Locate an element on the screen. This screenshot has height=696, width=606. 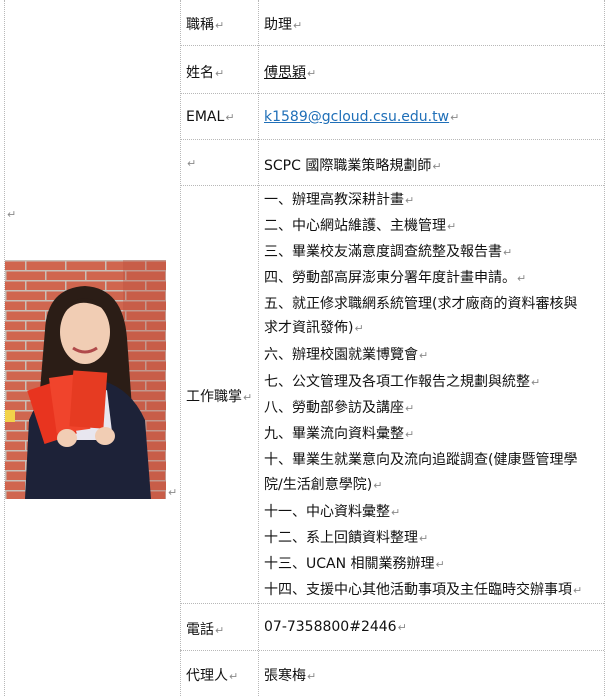
cert-label-cell: ↵ is located at coordinates (191, 163).